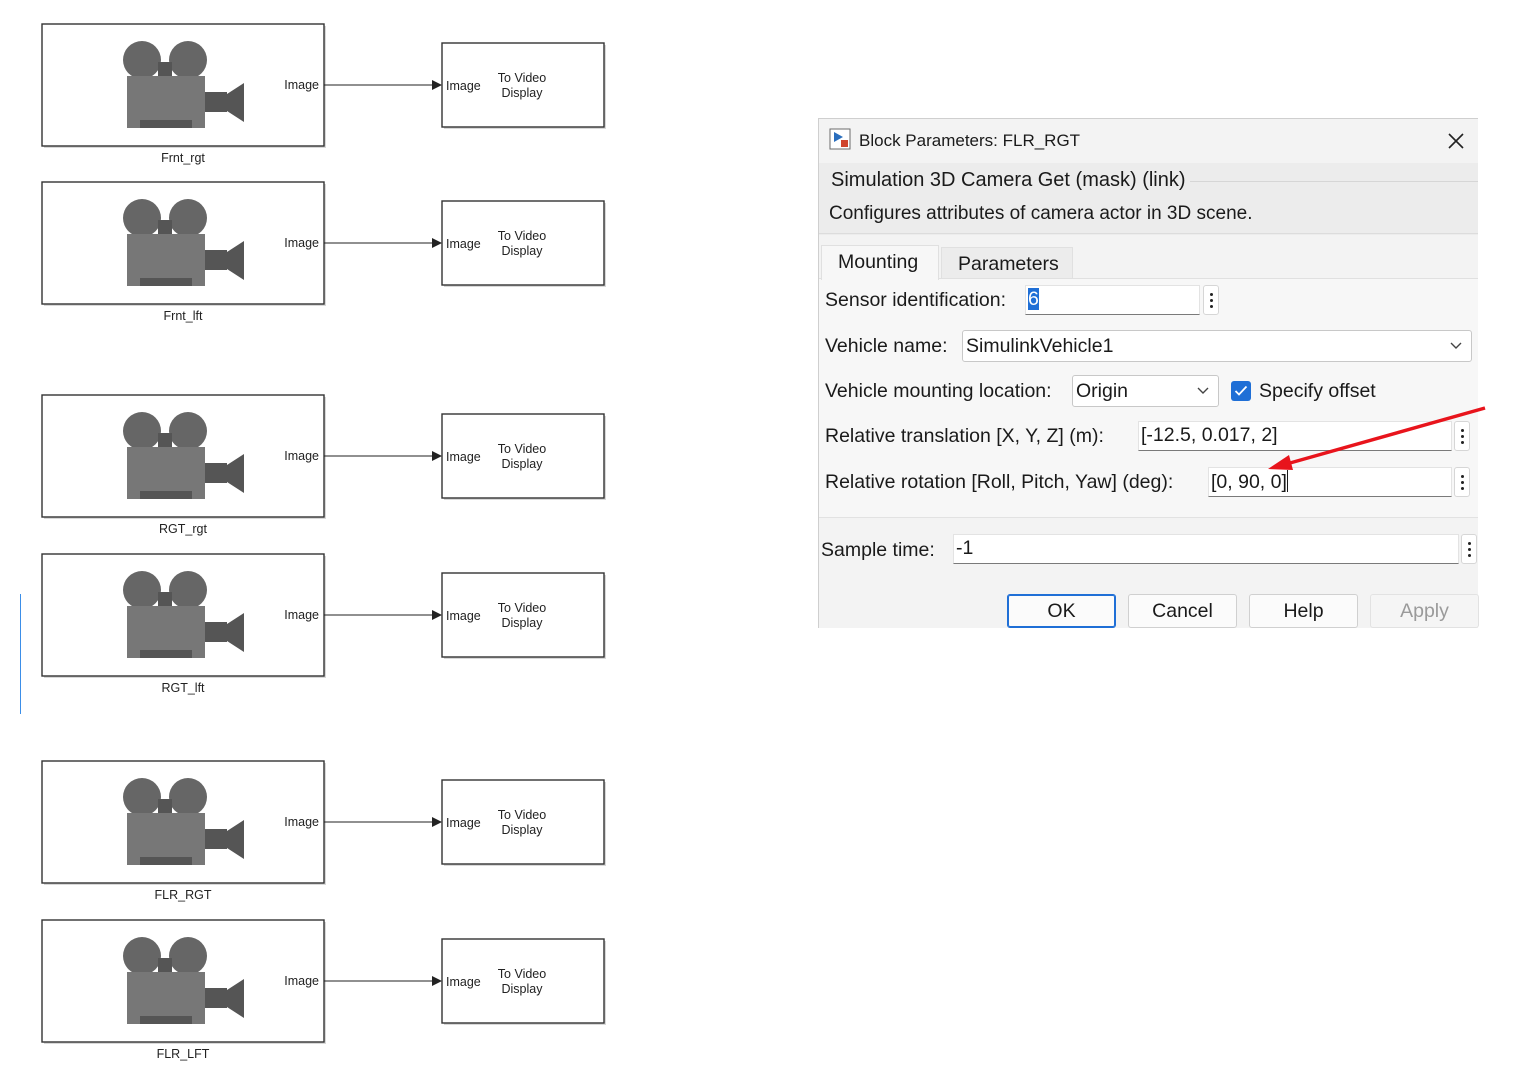  I want to click on block-name: Frnt_rgt, so click(183, 158).